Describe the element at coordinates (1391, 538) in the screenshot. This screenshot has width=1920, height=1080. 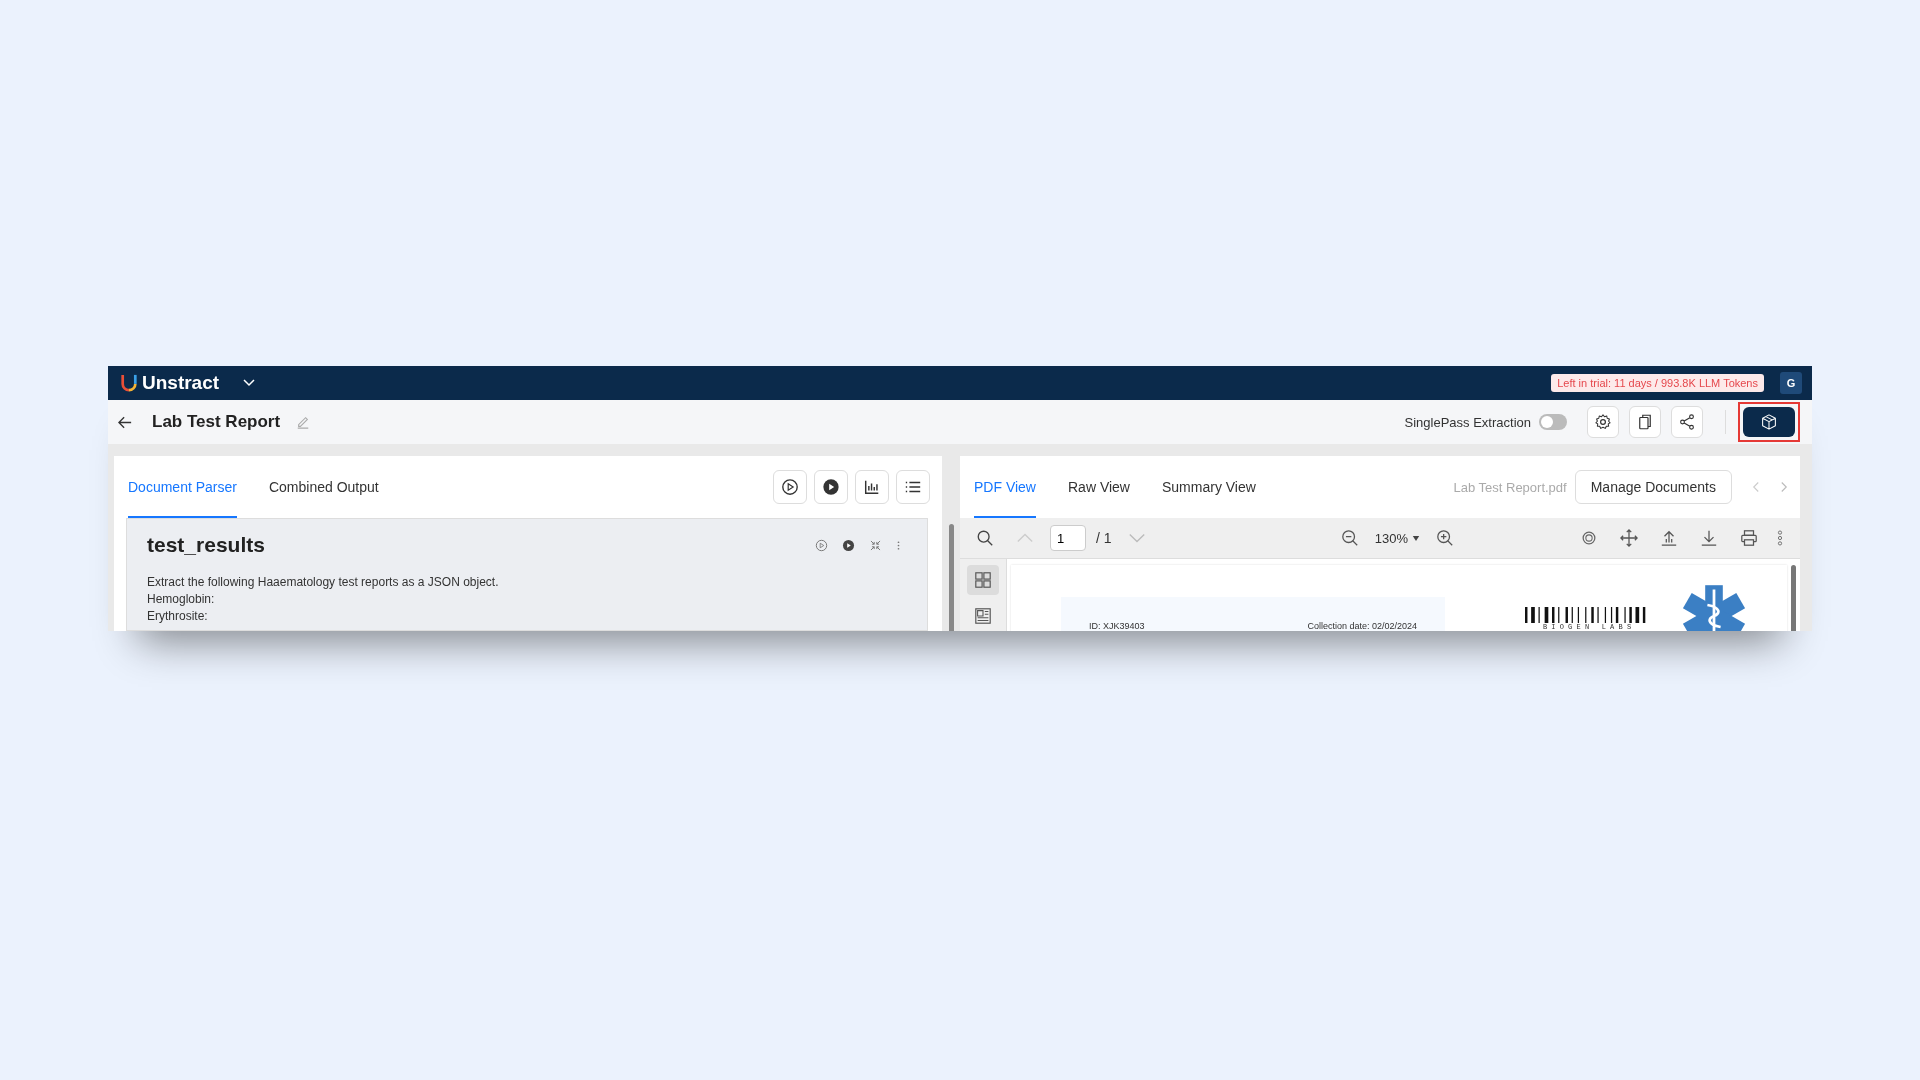
I see `zoom-level: 130%` at that location.